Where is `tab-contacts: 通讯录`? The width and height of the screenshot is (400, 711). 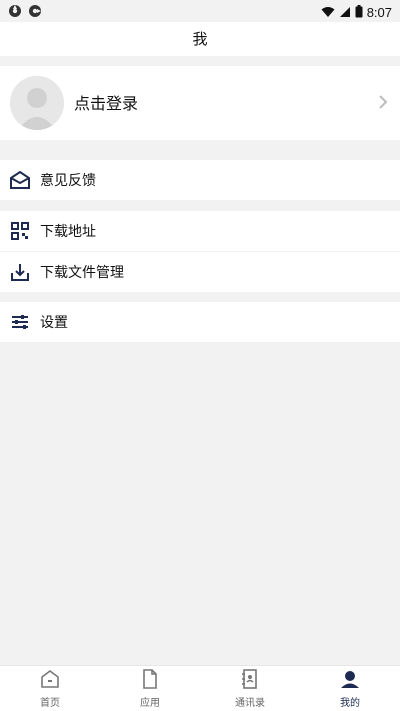 tab-contacts: 通讯录 is located at coordinates (250, 688).